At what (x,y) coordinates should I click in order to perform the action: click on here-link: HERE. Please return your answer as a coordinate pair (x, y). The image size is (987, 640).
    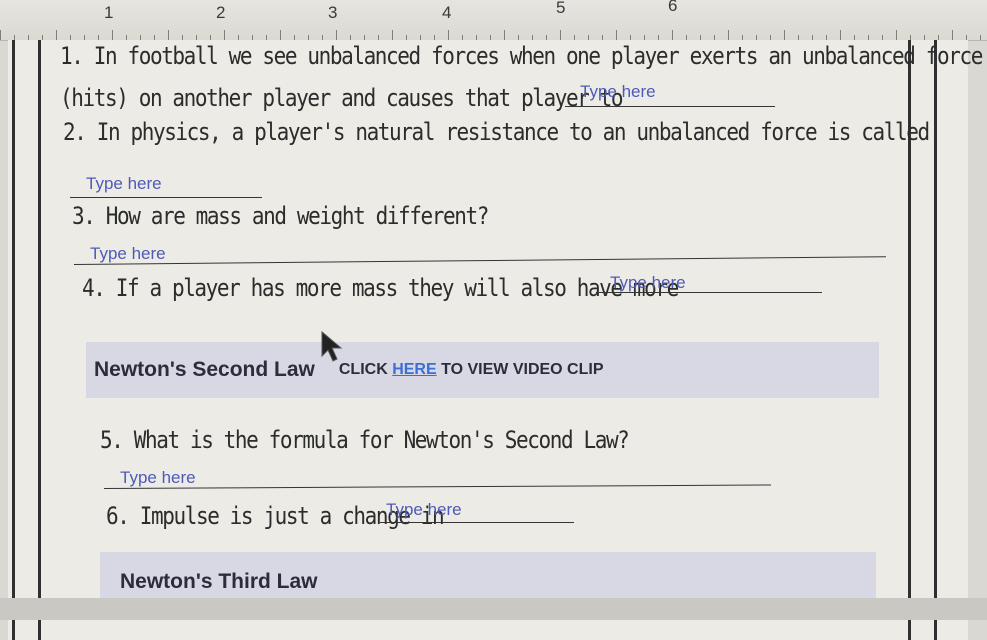
    Looking at the image, I should click on (414, 369).